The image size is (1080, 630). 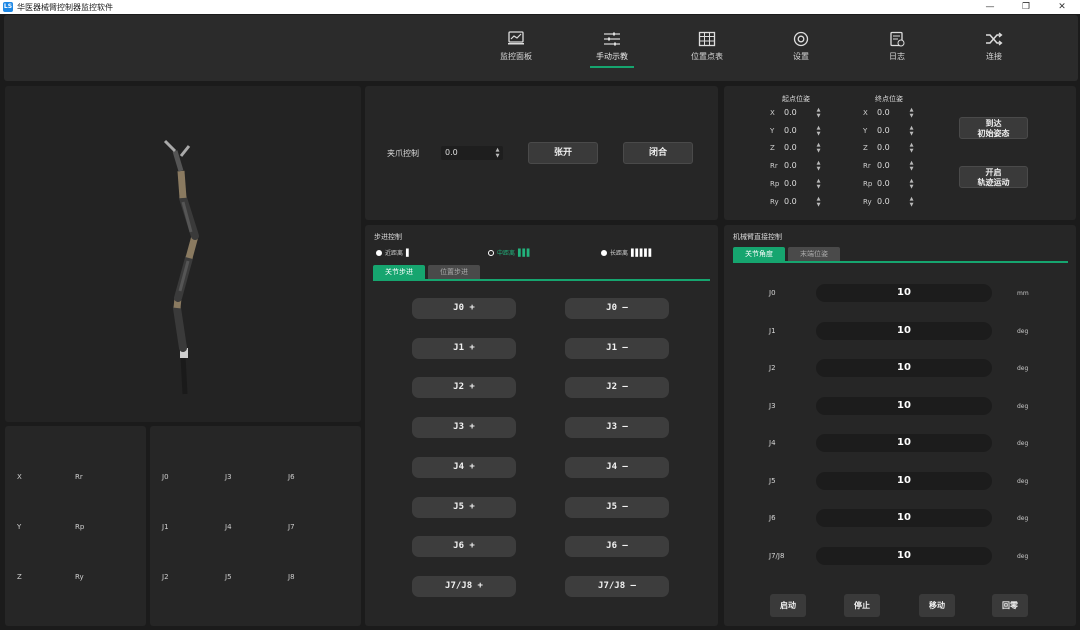 I want to click on joint-plus-button: J6 +, so click(x=464, y=547).